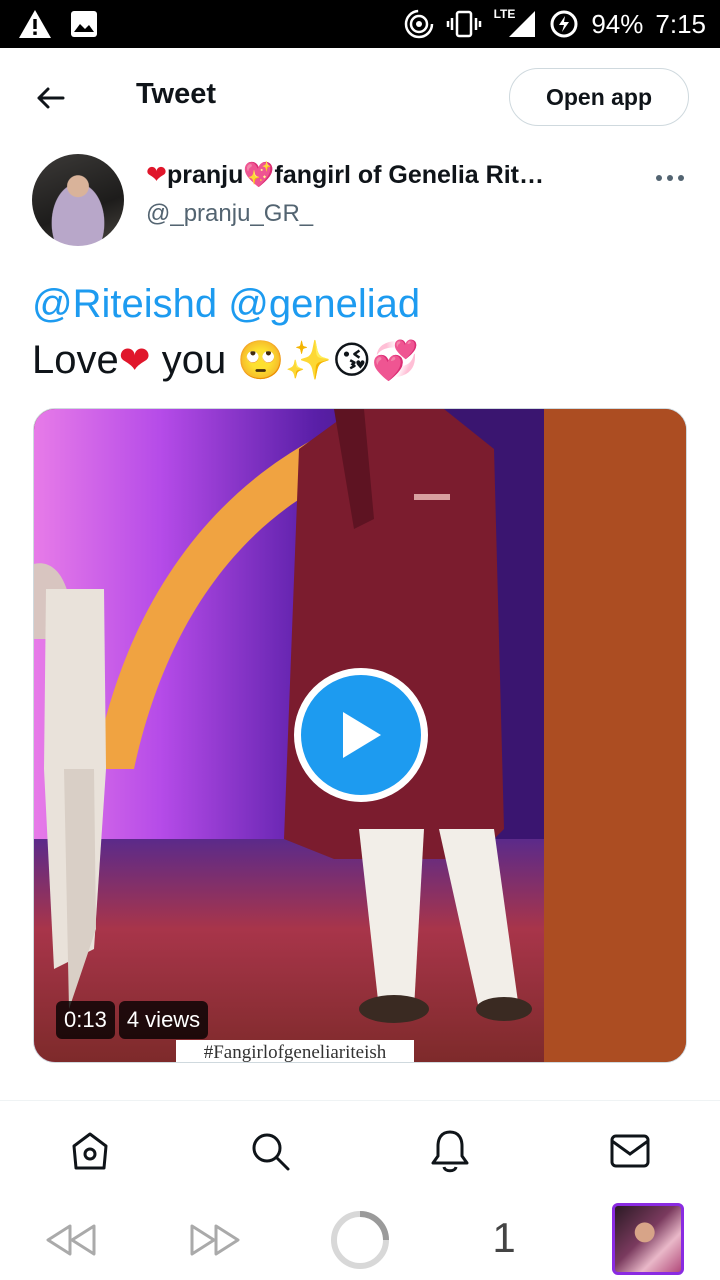  What do you see at coordinates (261, 361) in the screenshot?
I see `emoji-eye-roll: 🙄` at bounding box center [261, 361].